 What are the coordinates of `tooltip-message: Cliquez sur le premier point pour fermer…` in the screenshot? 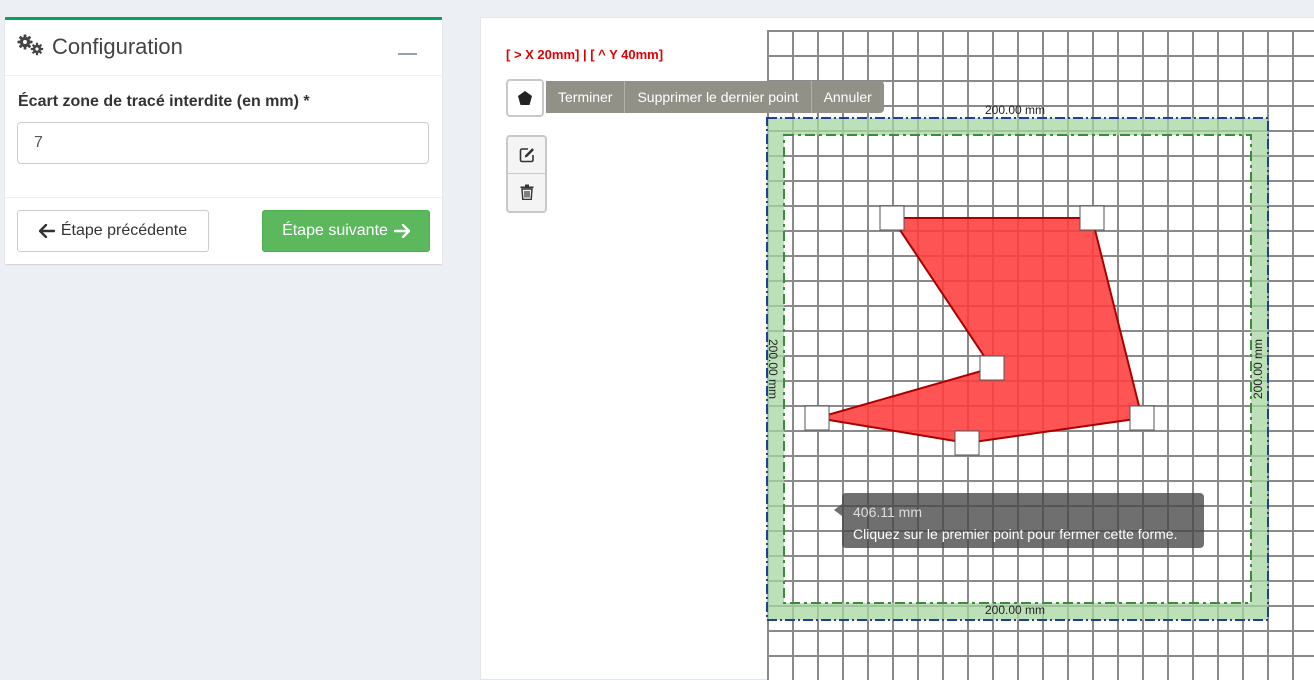 It's located at (1015, 534).